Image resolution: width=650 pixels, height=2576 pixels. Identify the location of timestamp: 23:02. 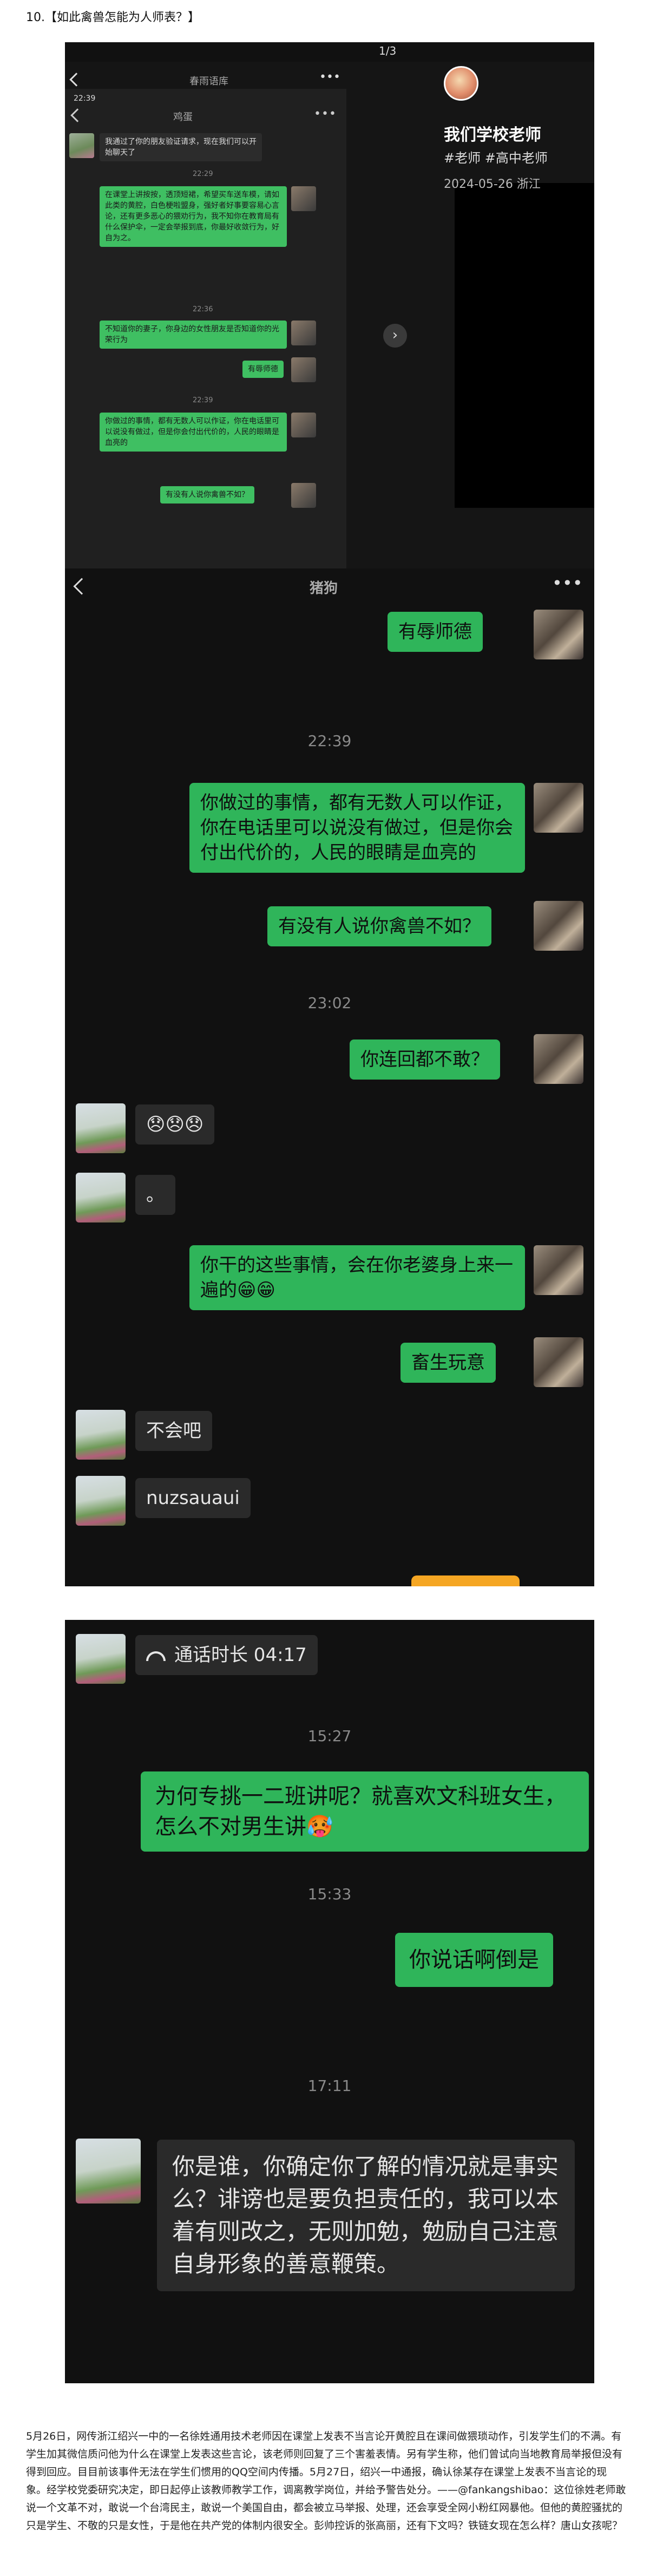
(329, 1003).